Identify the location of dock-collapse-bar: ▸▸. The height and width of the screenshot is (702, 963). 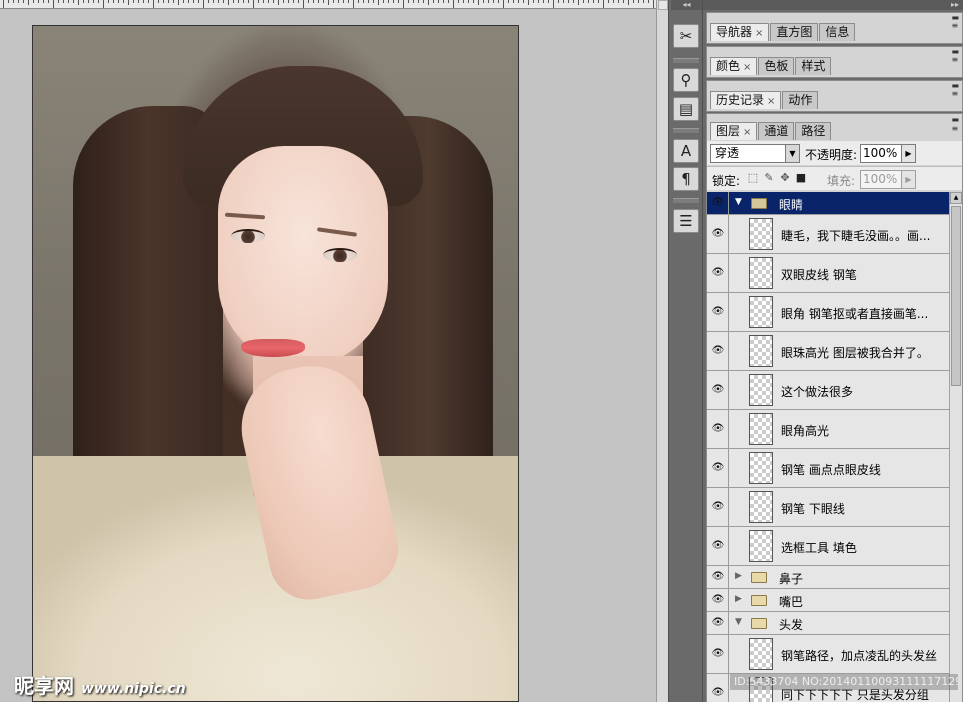
(833, 5).